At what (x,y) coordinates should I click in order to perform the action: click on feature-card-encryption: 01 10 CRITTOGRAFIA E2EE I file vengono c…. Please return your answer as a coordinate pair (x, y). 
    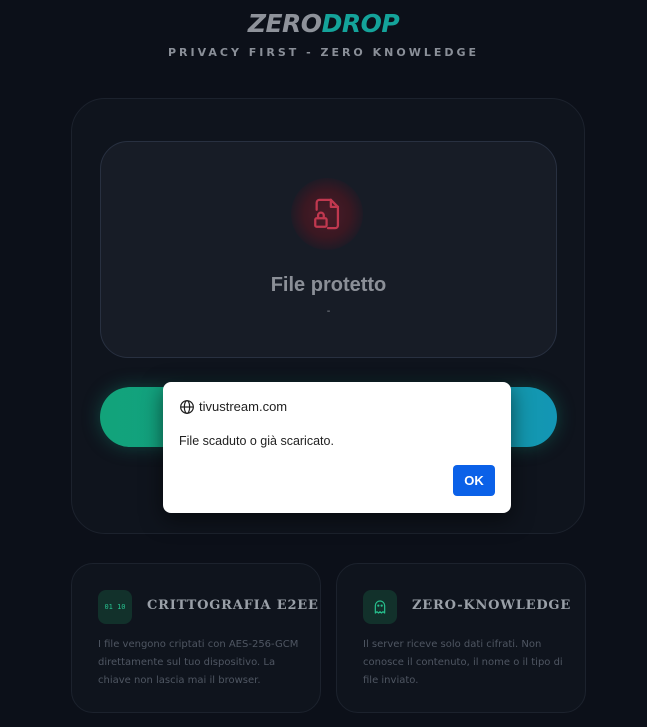
    Looking at the image, I should click on (196, 638).